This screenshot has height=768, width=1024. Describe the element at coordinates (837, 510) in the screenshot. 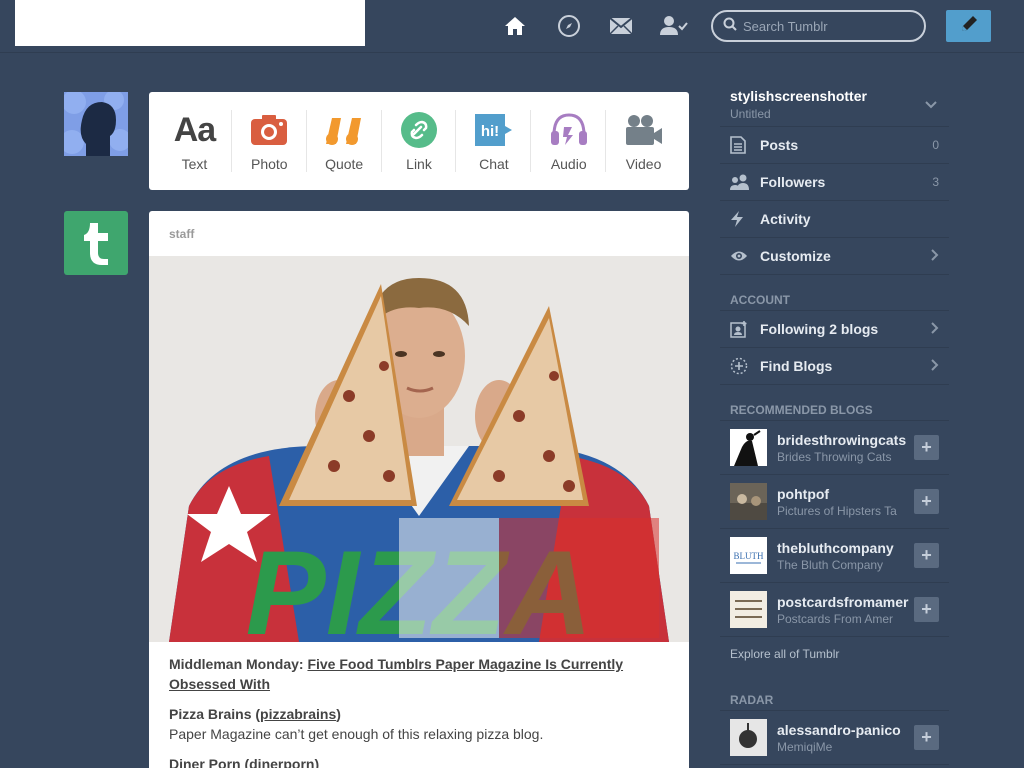

I see `recommended-blog-title: Pictures of Hipsters Ta` at that location.